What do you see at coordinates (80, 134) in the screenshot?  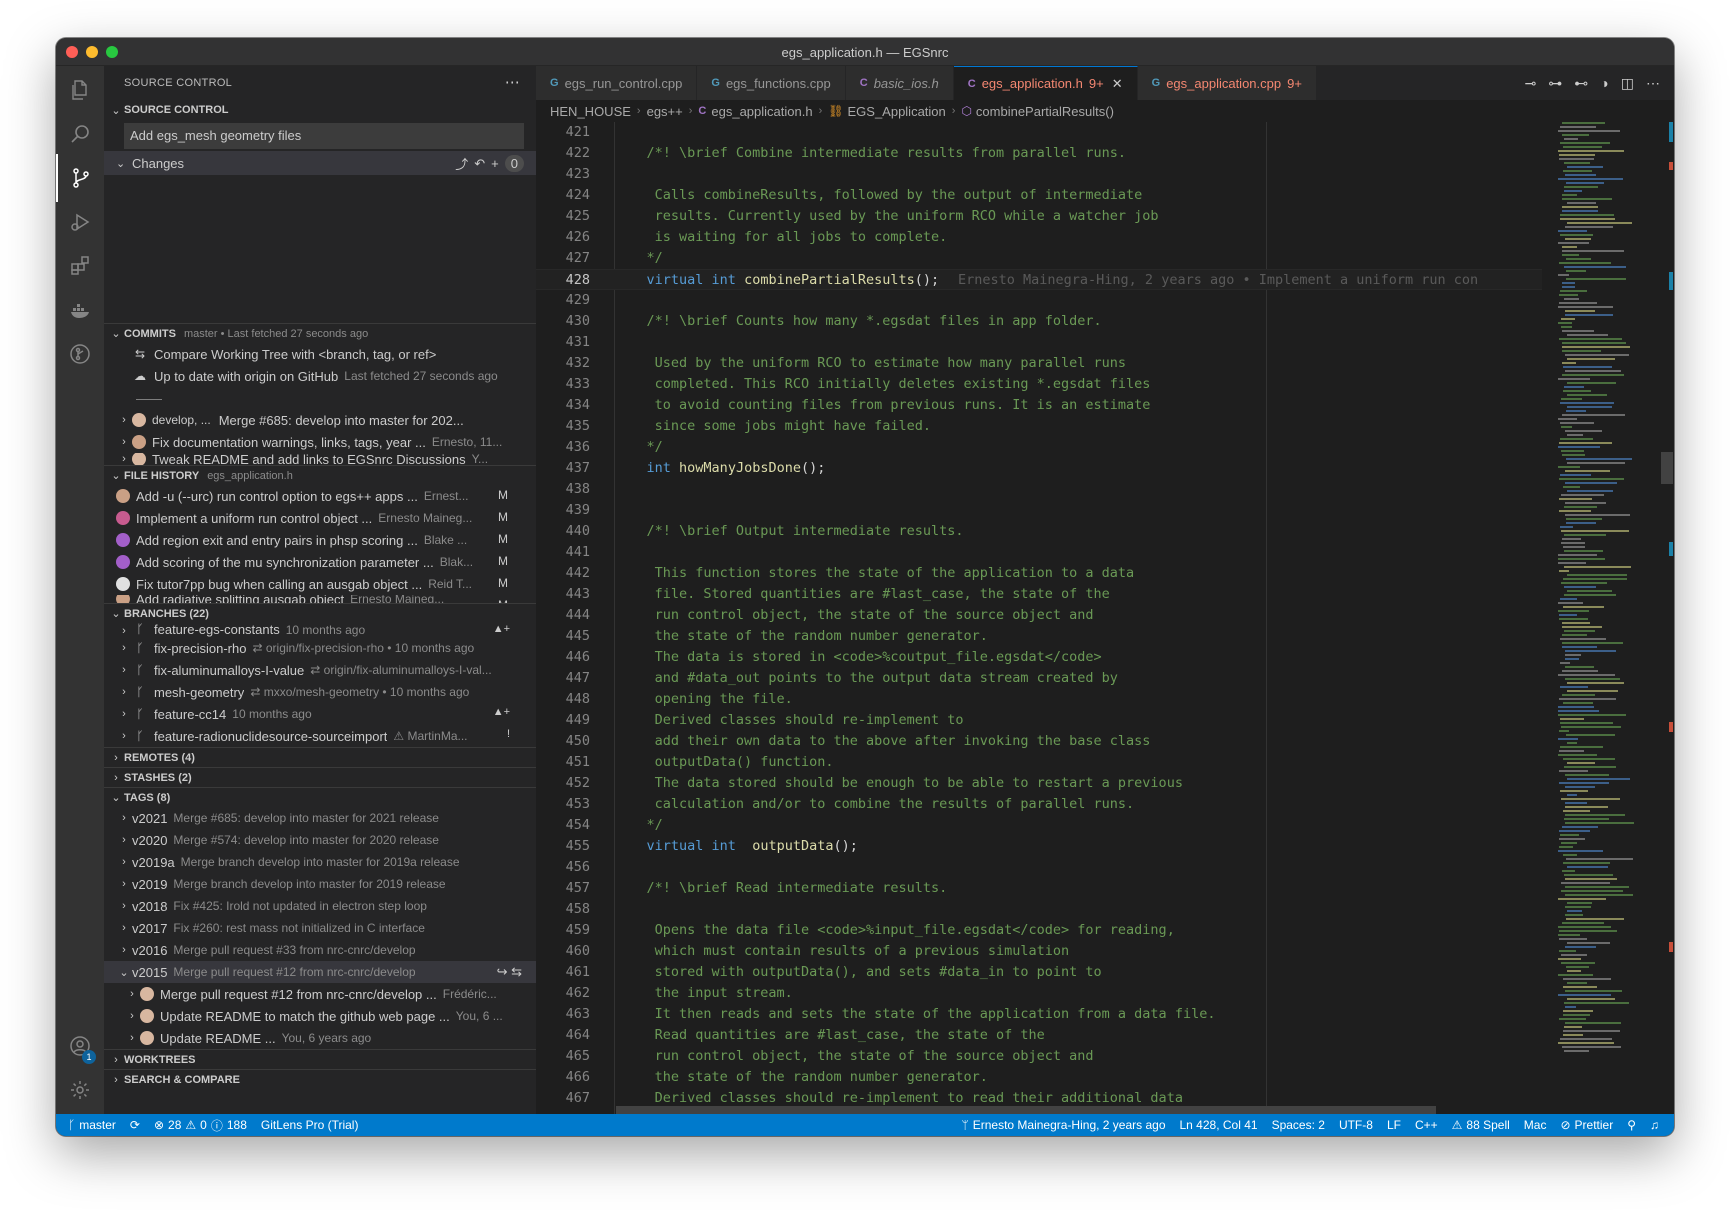 I see `search-icon` at bounding box center [80, 134].